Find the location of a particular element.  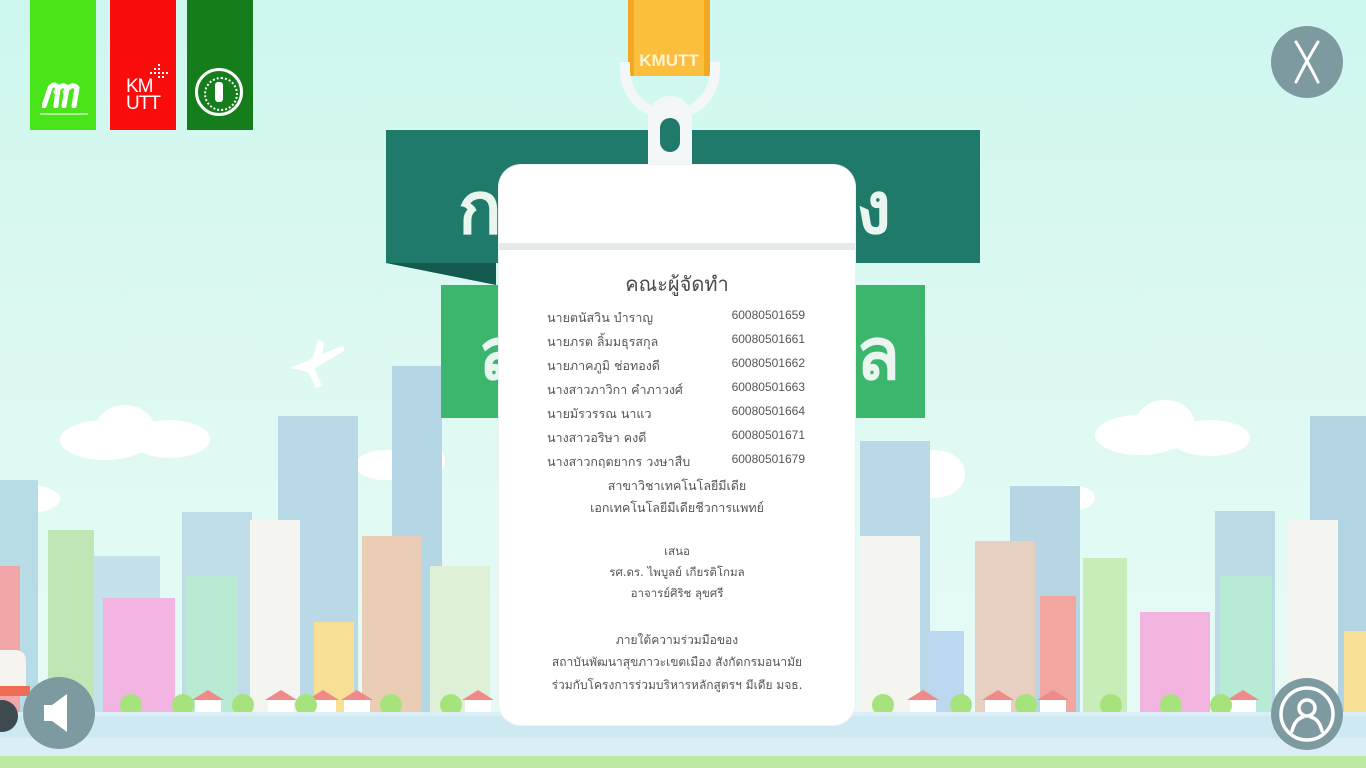

present-label: เสนอ is located at coordinates (677, 551).